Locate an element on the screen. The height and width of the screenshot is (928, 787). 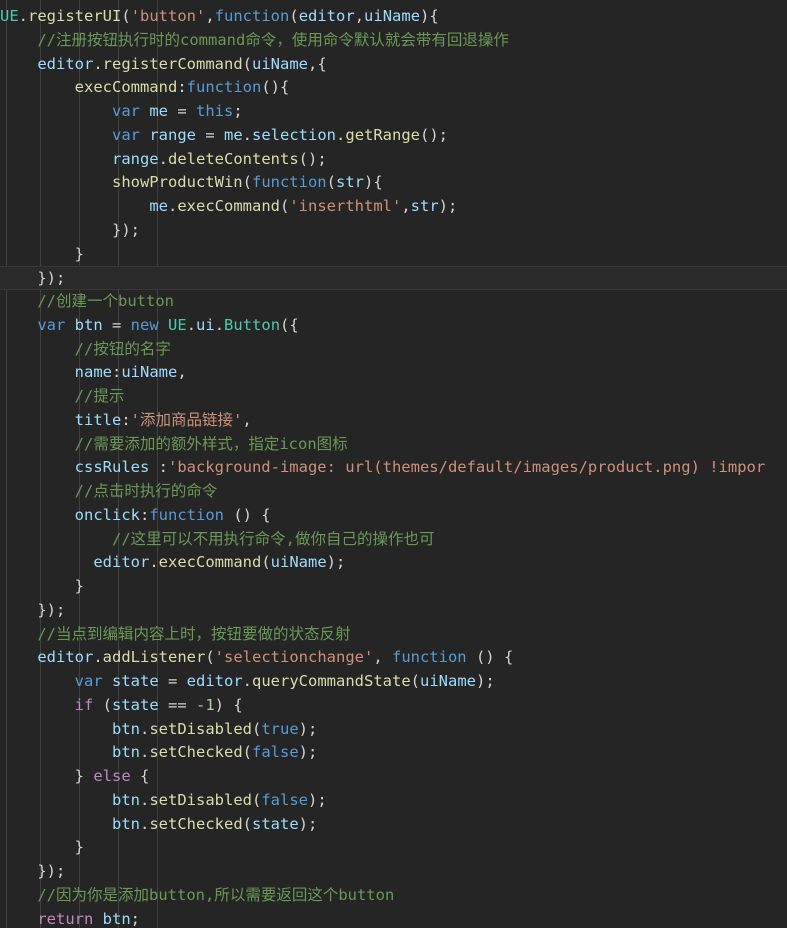
token-p: }); is located at coordinates (125, 229).